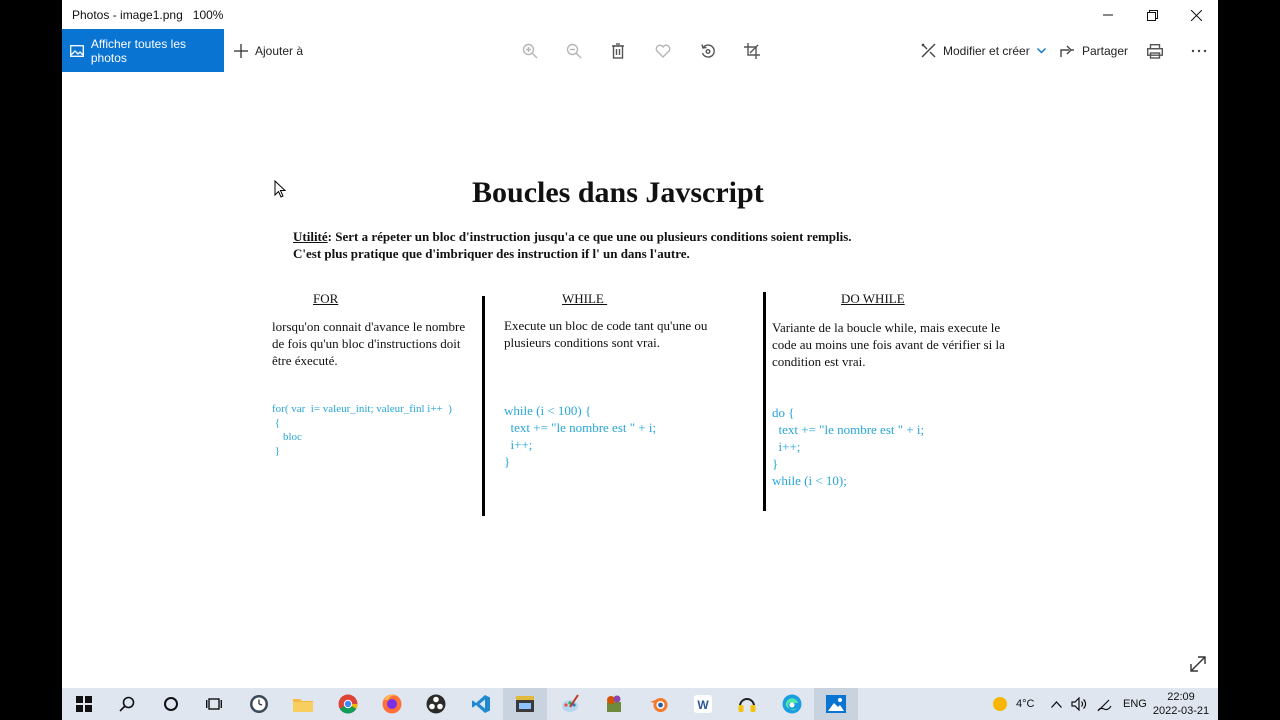 This screenshot has height=720, width=1280. I want to click on taskbar-app-edge, so click(792, 704).